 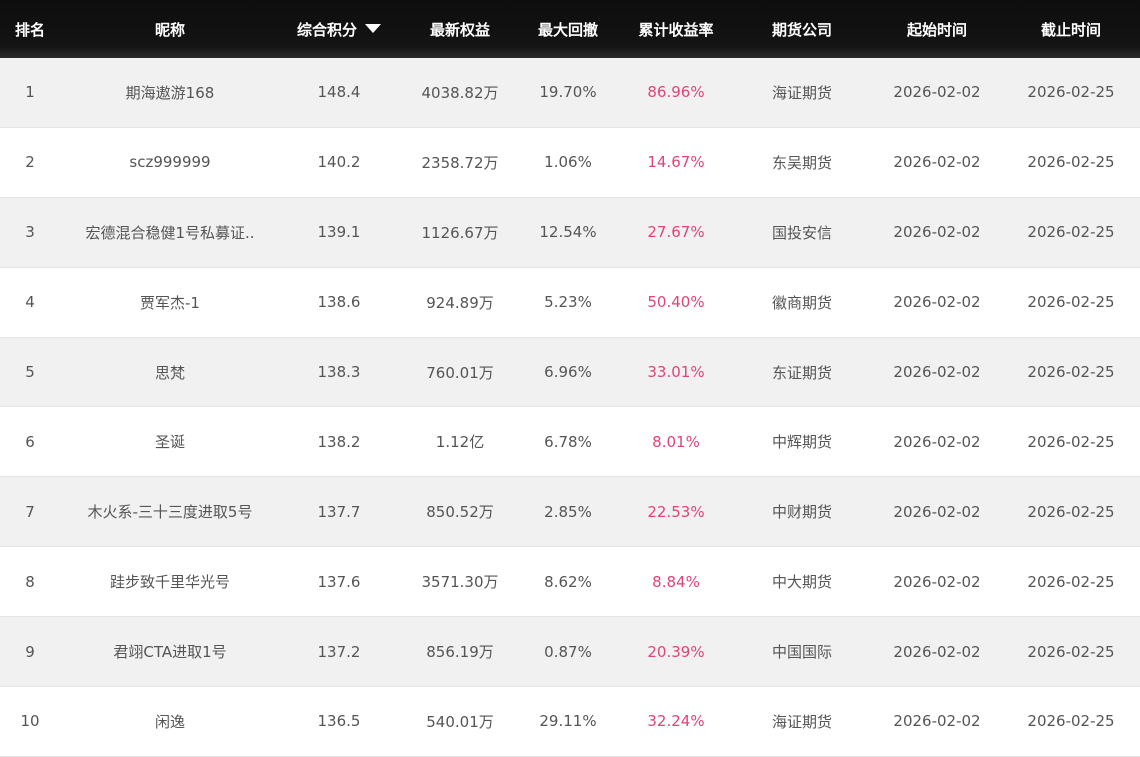 What do you see at coordinates (30, 651) in the screenshot?
I see `cell-rank: 9` at bounding box center [30, 651].